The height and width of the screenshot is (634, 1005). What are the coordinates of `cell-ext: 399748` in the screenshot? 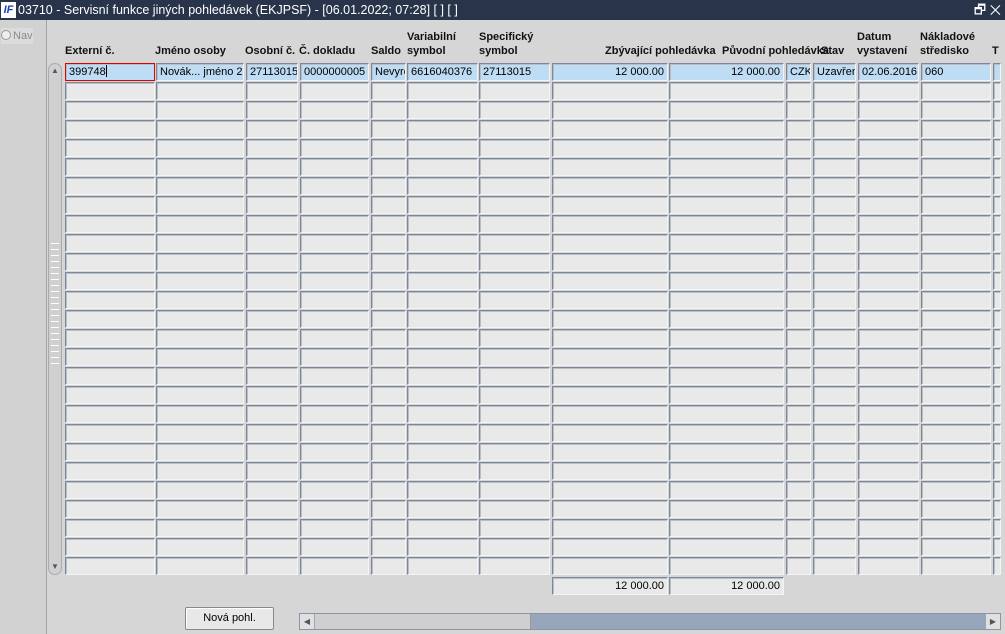 It's located at (110, 72).